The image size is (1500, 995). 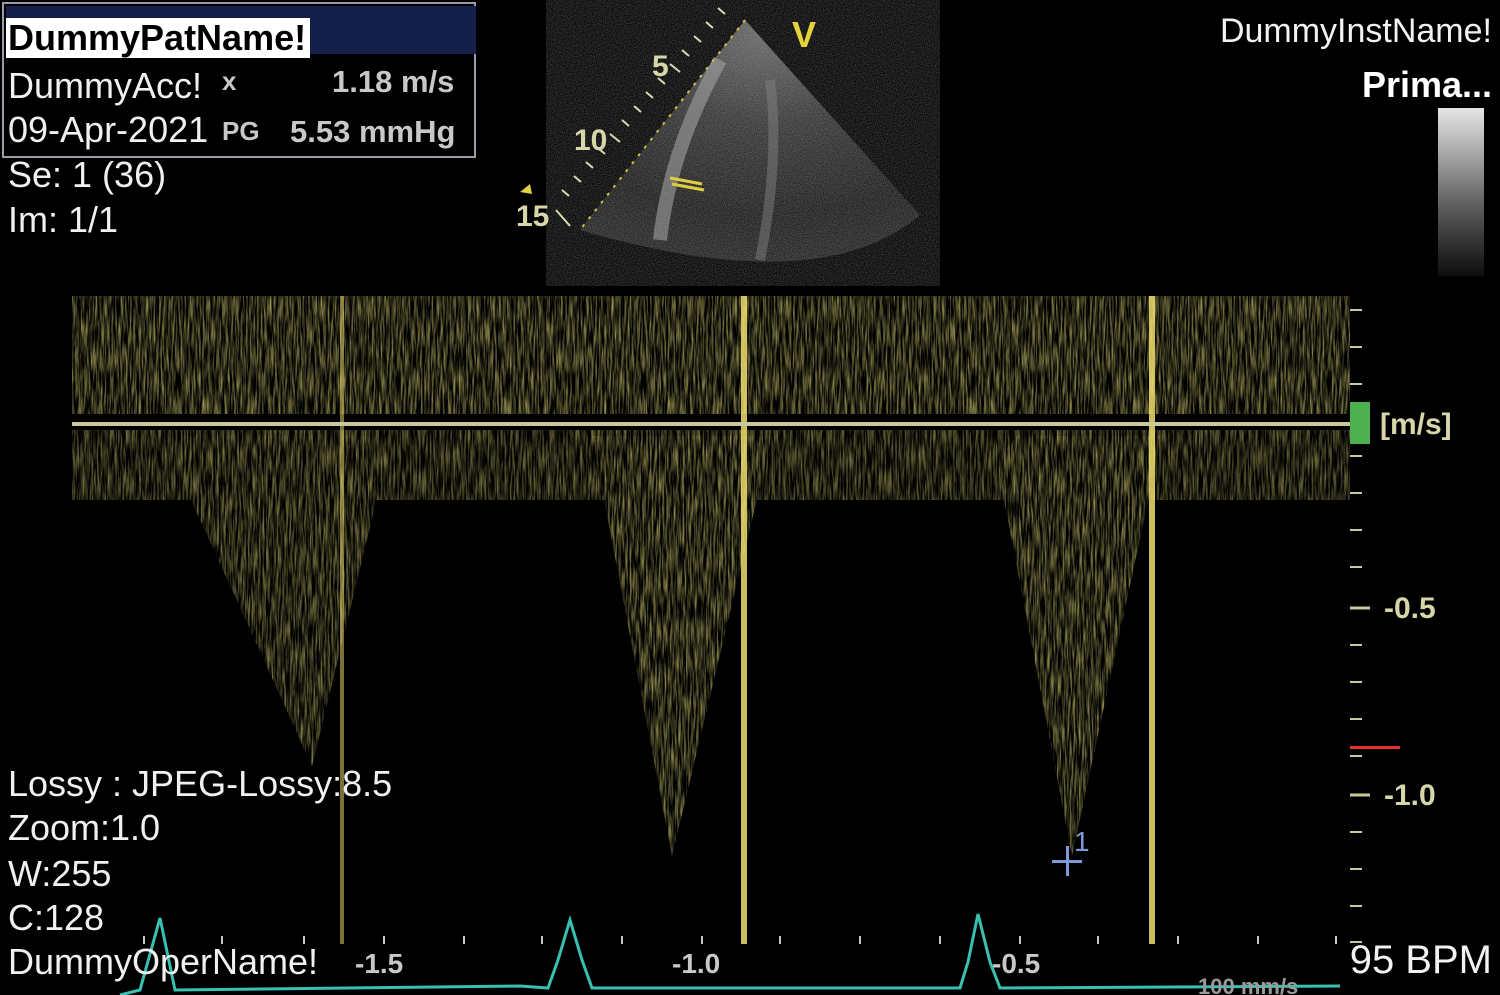 I want to click on velocity-label: x, so click(x=229, y=81).